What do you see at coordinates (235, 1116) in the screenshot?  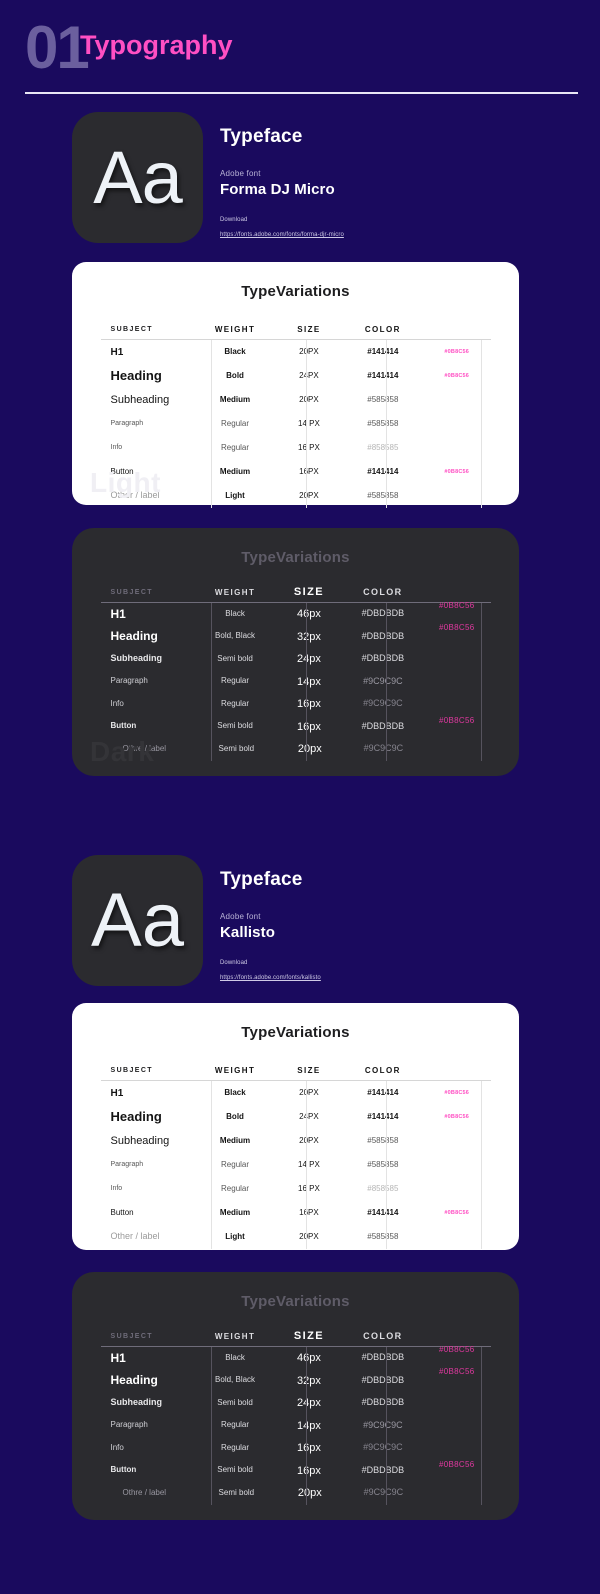 I see `cell-weight: Bold` at bounding box center [235, 1116].